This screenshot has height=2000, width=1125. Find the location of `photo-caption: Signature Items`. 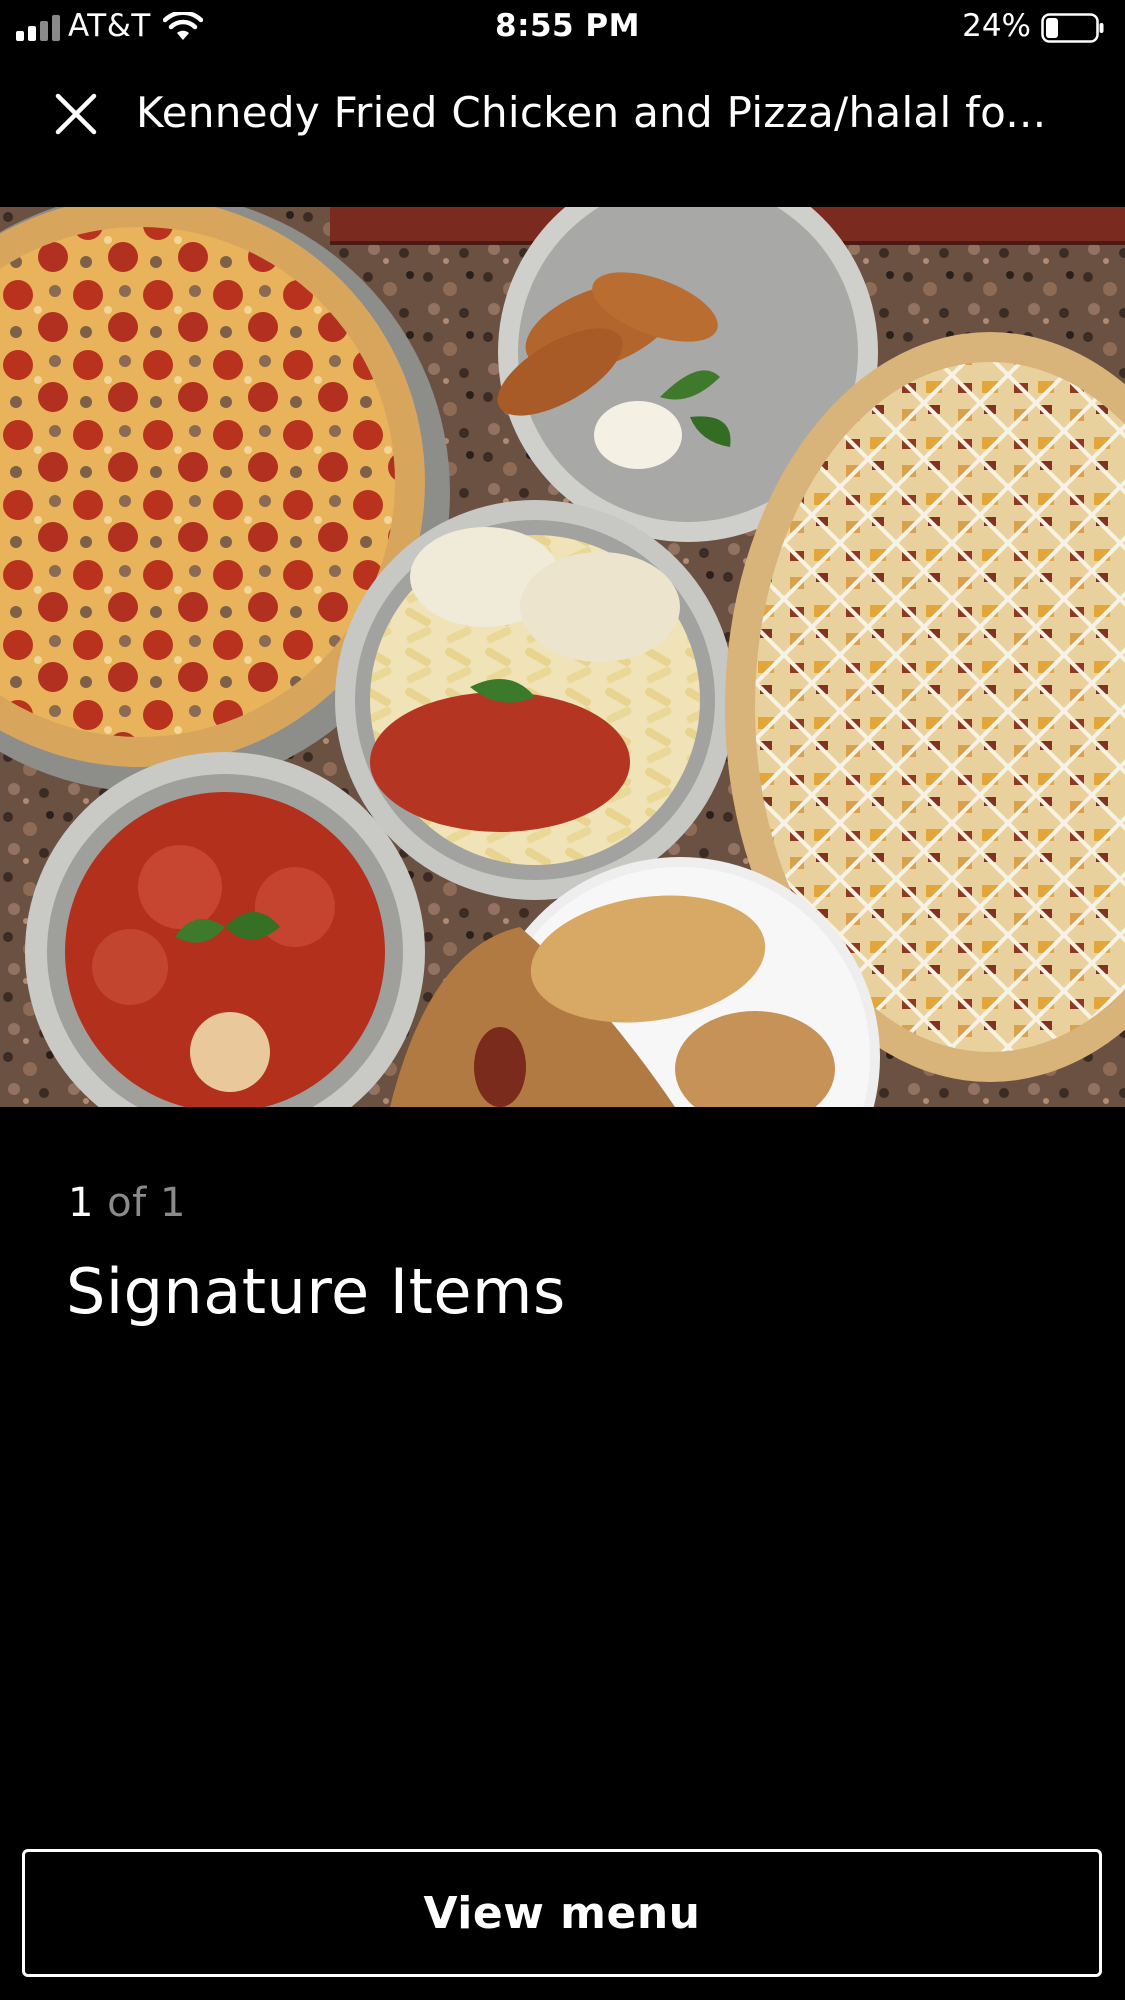

photo-caption: Signature Items is located at coordinates (316, 1291).